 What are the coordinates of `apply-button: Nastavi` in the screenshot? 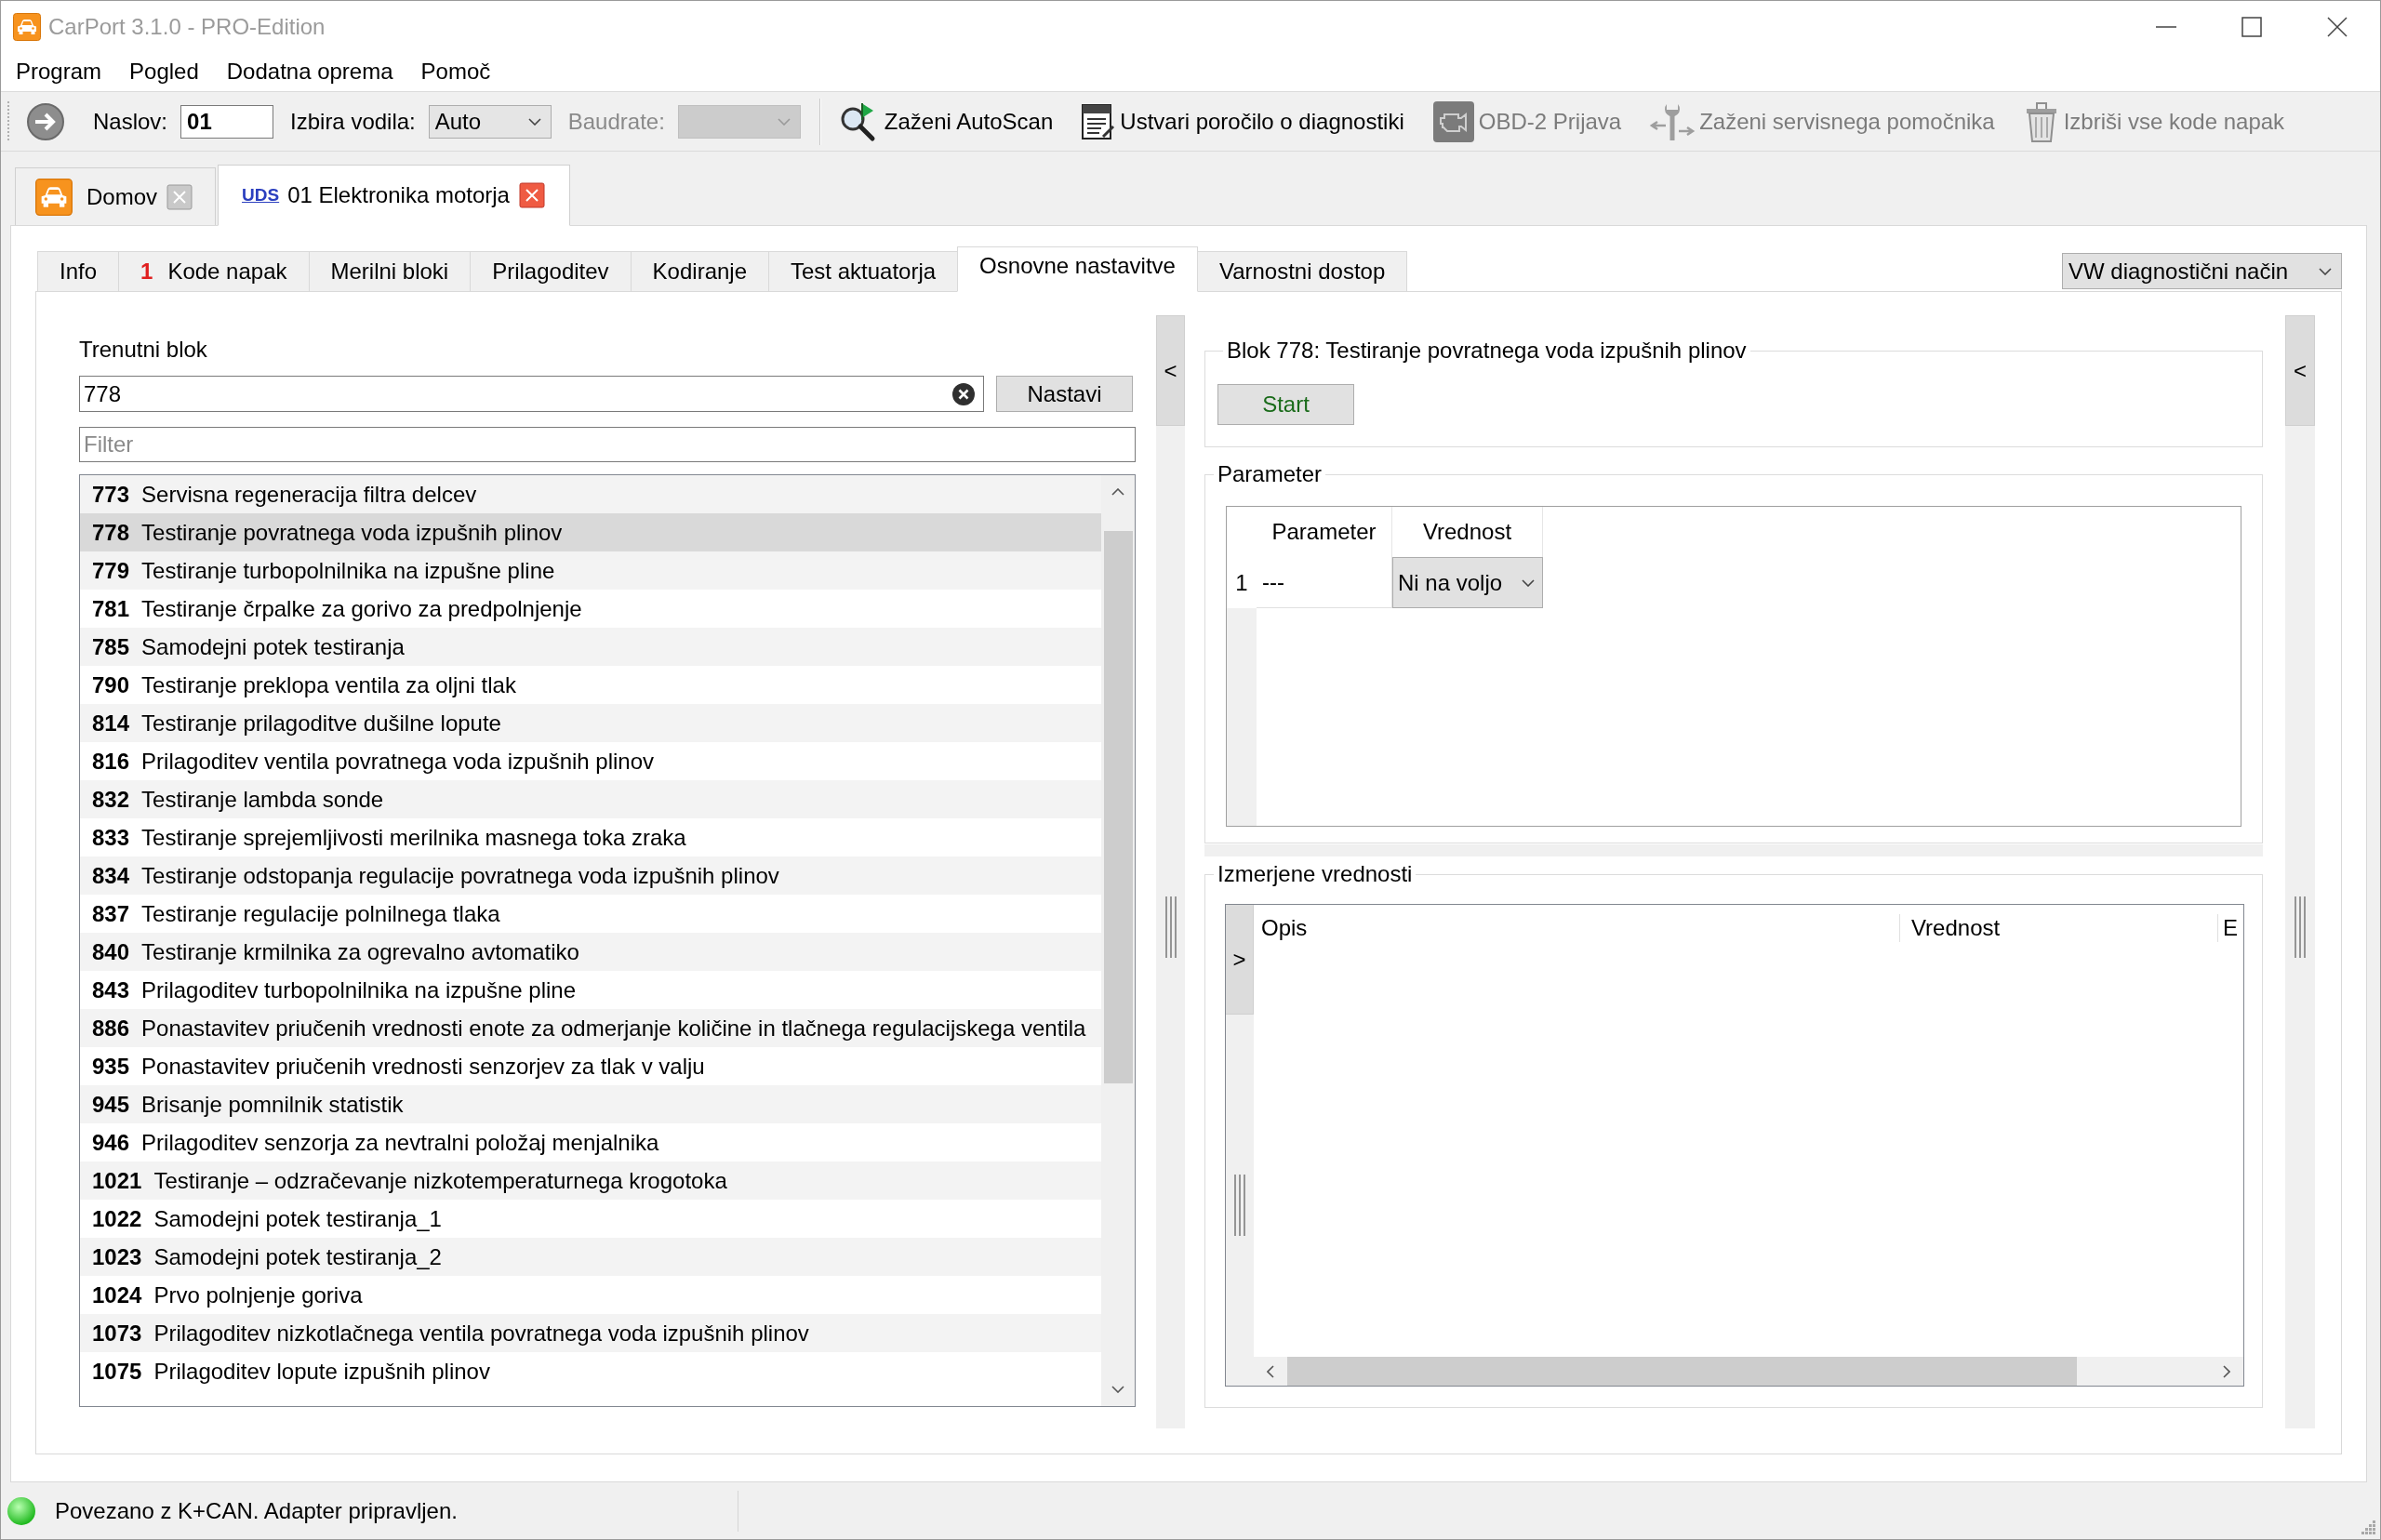 It's located at (1064, 394).